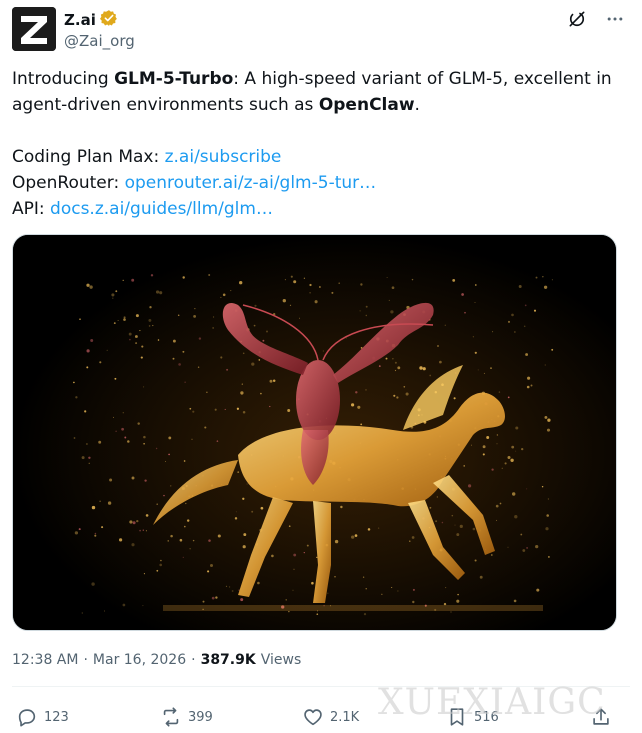 This screenshot has height=733, width=642. Describe the element at coordinates (42, 717) in the screenshot. I see `reply-button: 123` at that location.